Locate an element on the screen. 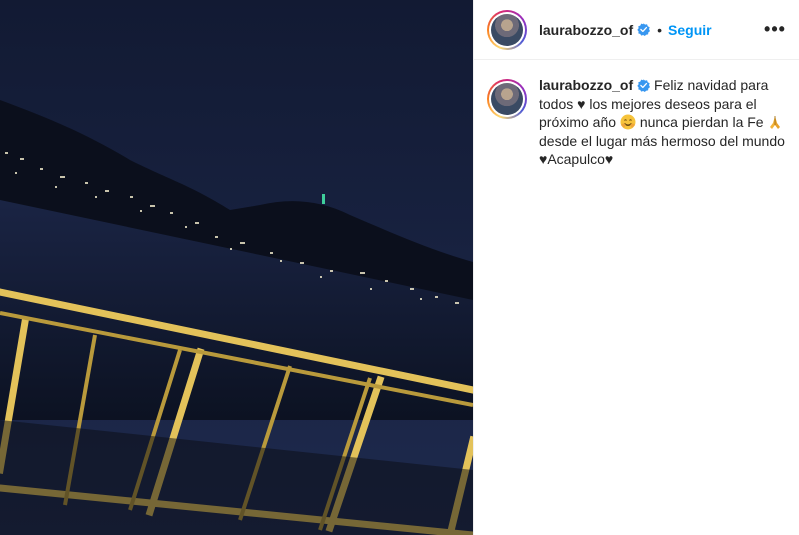 The height and width of the screenshot is (535, 799). more-options-icon: ••• is located at coordinates (775, 30).